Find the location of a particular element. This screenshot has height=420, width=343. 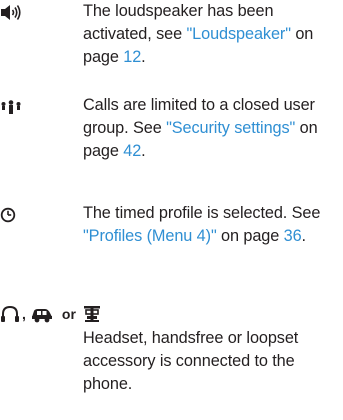

accessory-icons-row: , or is located at coordinates (51, 314).